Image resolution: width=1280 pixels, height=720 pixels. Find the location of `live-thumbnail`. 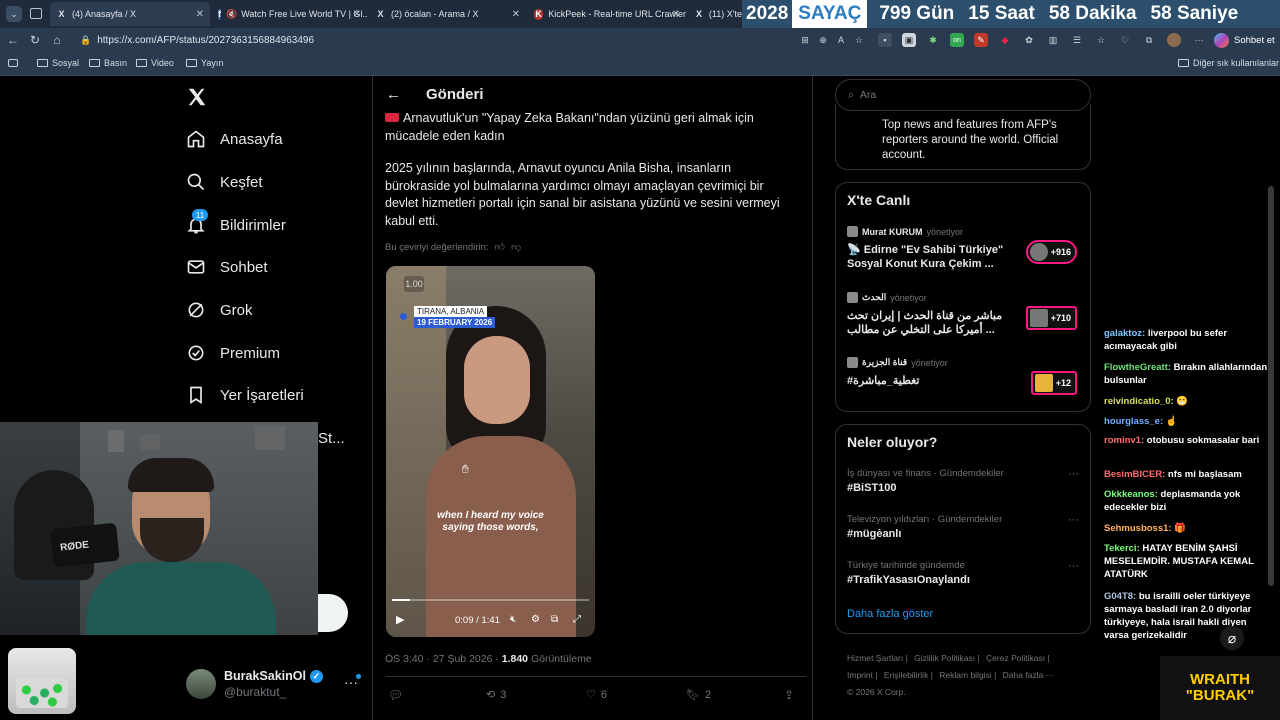

live-thumbnail is located at coordinates (1038, 252).